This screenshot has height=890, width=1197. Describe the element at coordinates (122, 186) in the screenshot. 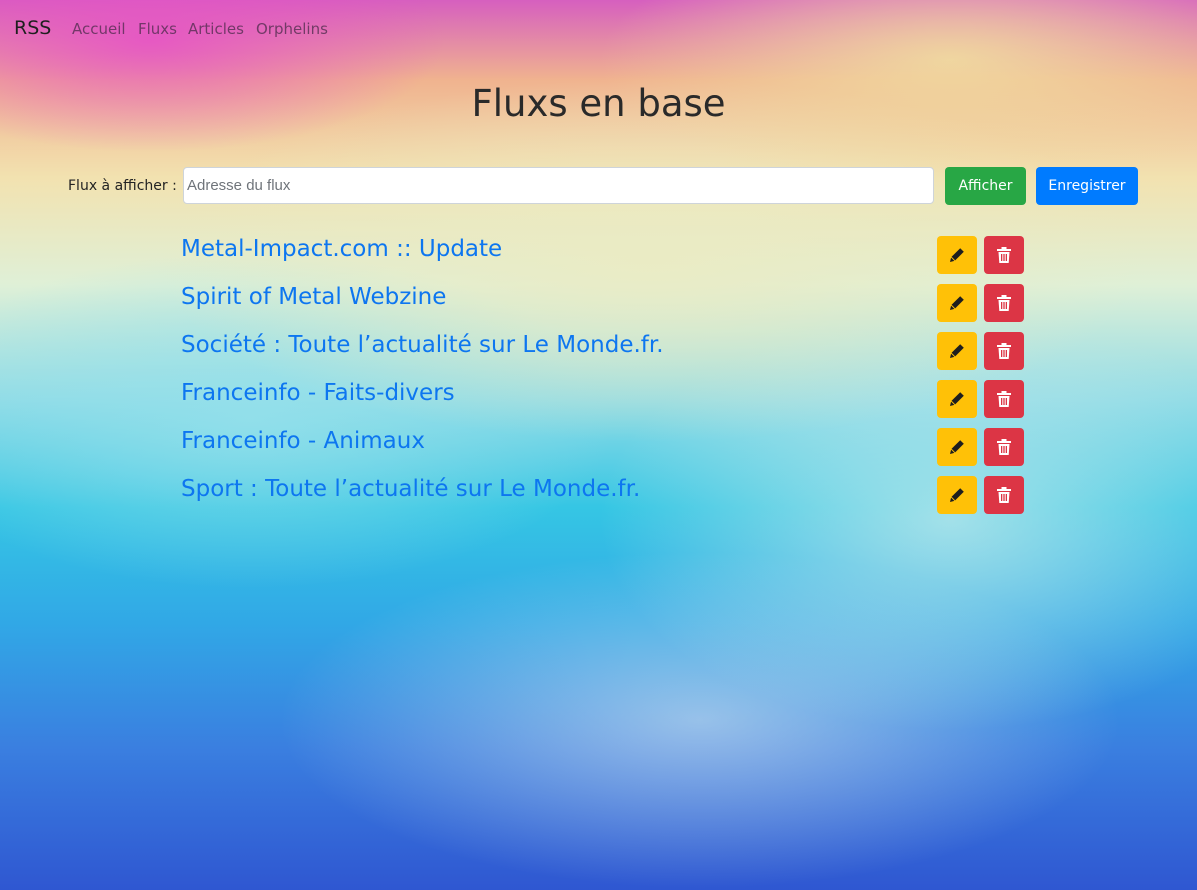

I see `feed-url-label: Flux à afficher :` at that location.